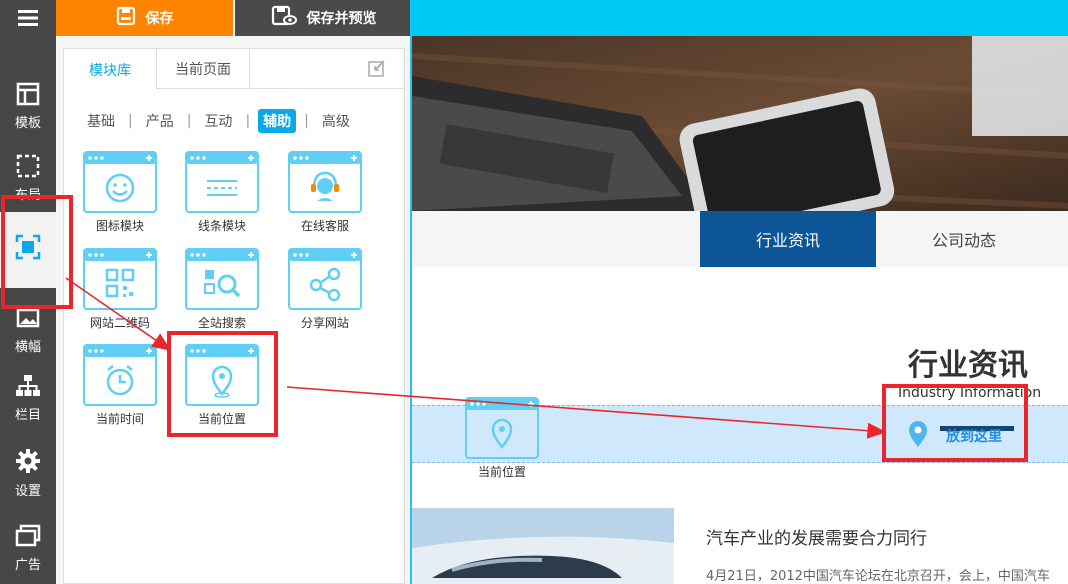  I want to click on nav-item-company-news: 公司动态, so click(964, 239).